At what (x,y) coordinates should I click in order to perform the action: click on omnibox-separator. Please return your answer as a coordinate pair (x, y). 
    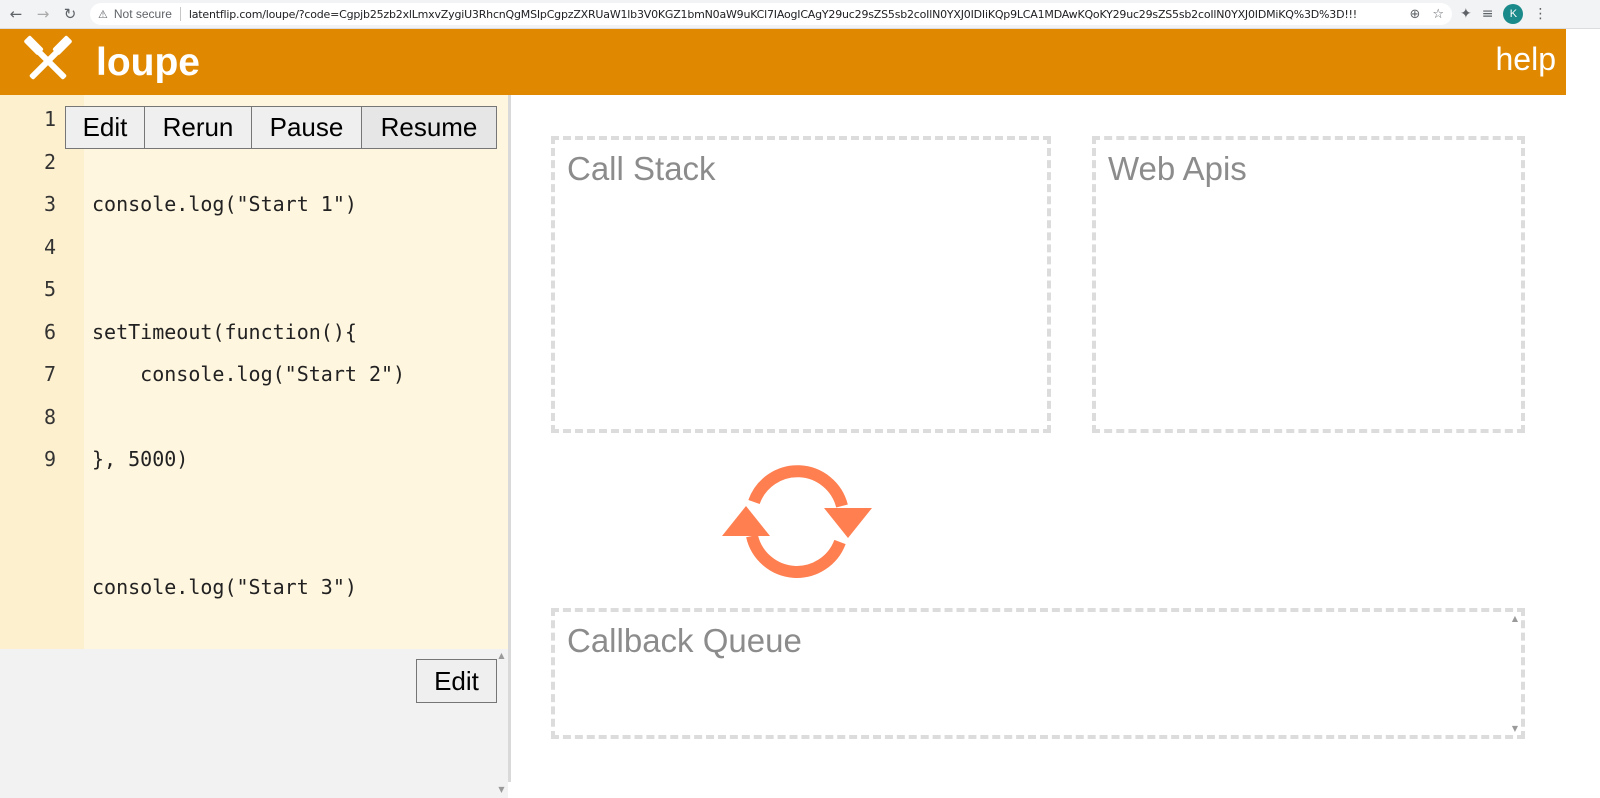
    Looking at the image, I should click on (180, 14).